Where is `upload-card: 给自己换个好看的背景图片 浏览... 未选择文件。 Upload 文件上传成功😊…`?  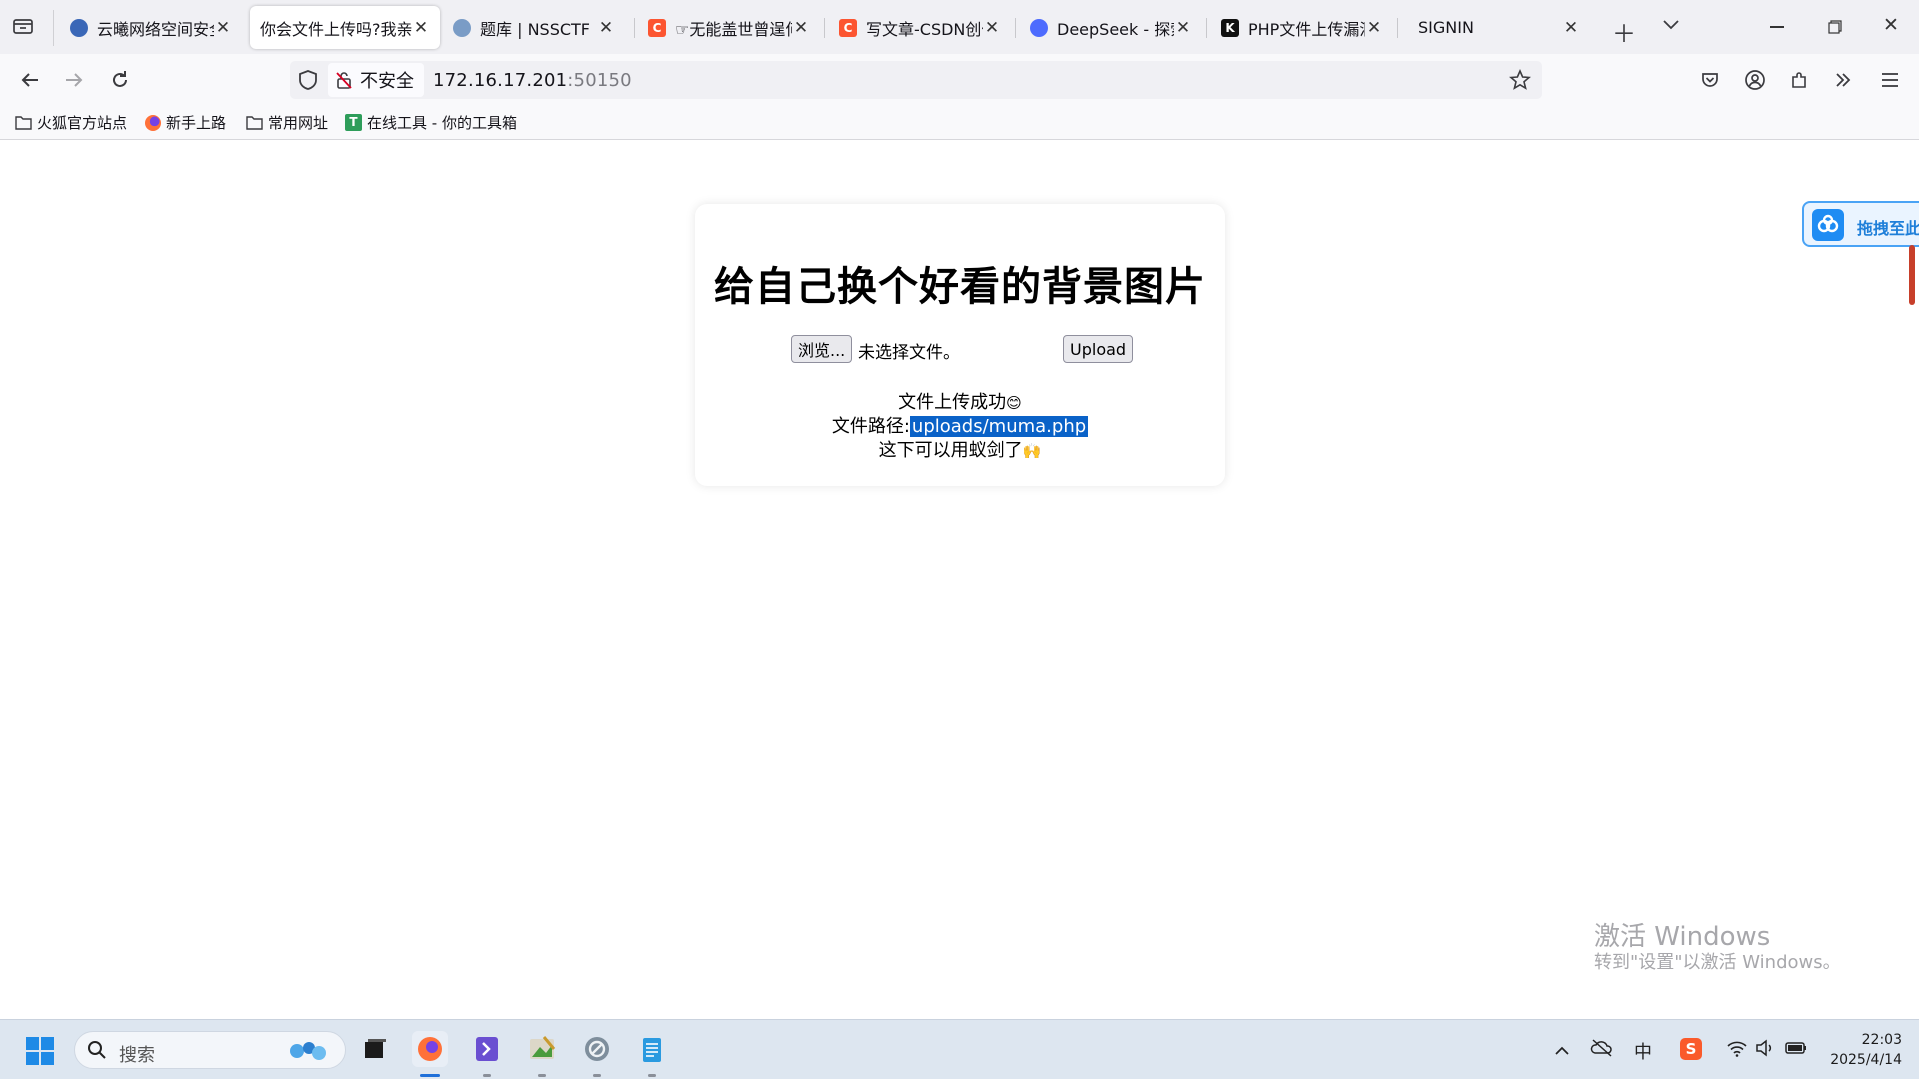
upload-card: 给自己换个好看的背景图片 浏览... 未选择文件。 Upload 文件上传成功😊… is located at coordinates (960, 345).